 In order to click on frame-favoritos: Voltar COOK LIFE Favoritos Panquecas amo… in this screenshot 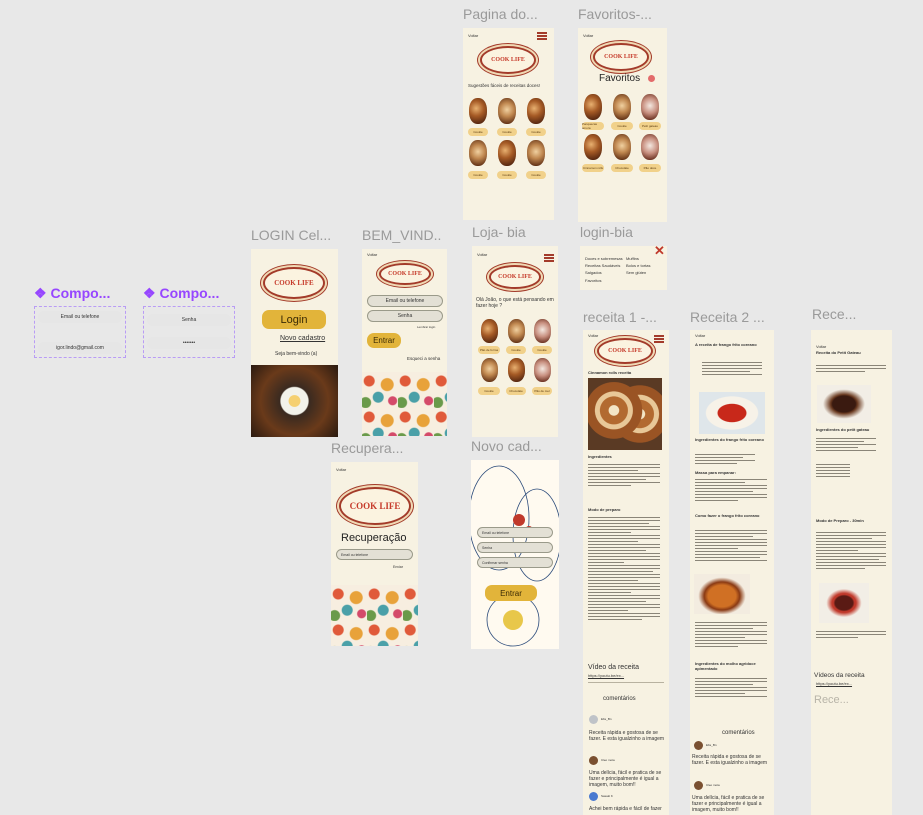, I will do `click(622, 125)`.